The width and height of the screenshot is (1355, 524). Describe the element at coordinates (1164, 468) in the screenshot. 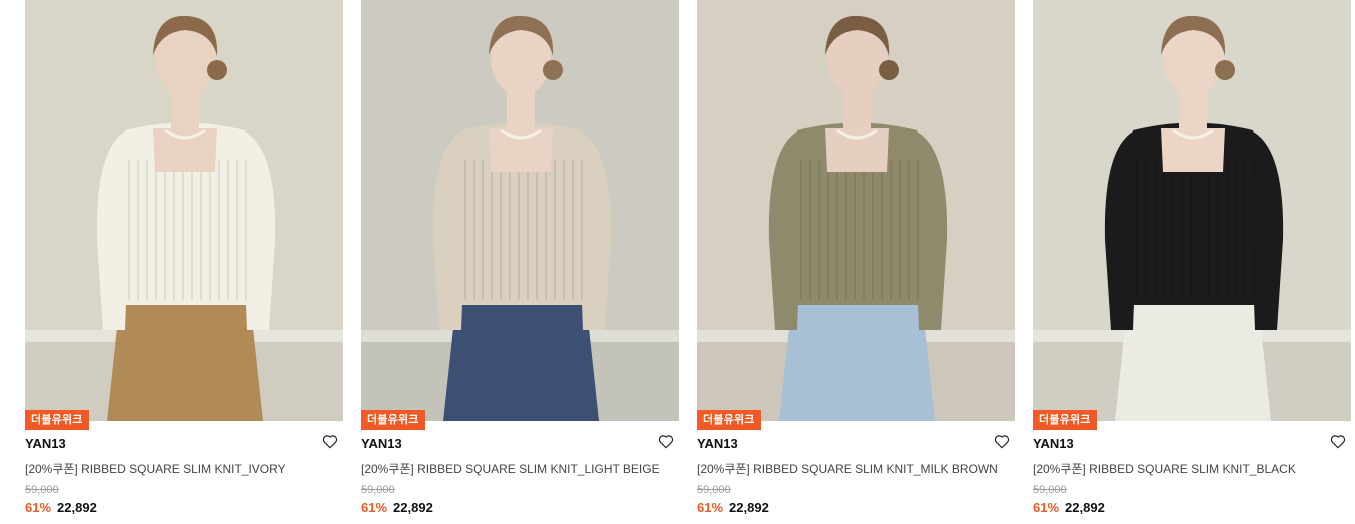

I see `product-name: [20%쿠폰] RIBBED SQUARE SLIM KNIT_BLACK` at that location.